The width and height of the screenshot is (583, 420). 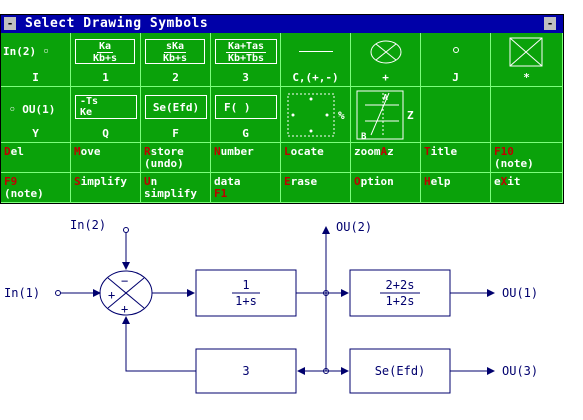 What do you see at coordinates (526, 52) in the screenshot?
I see `multiplier-icon` at bounding box center [526, 52].